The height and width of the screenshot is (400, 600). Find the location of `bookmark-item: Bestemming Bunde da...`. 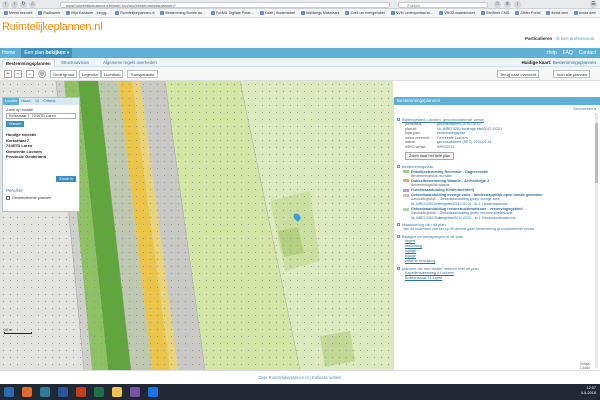

bookmark-item: Bestemming Bunde da... is located at coordinates (182, 13).